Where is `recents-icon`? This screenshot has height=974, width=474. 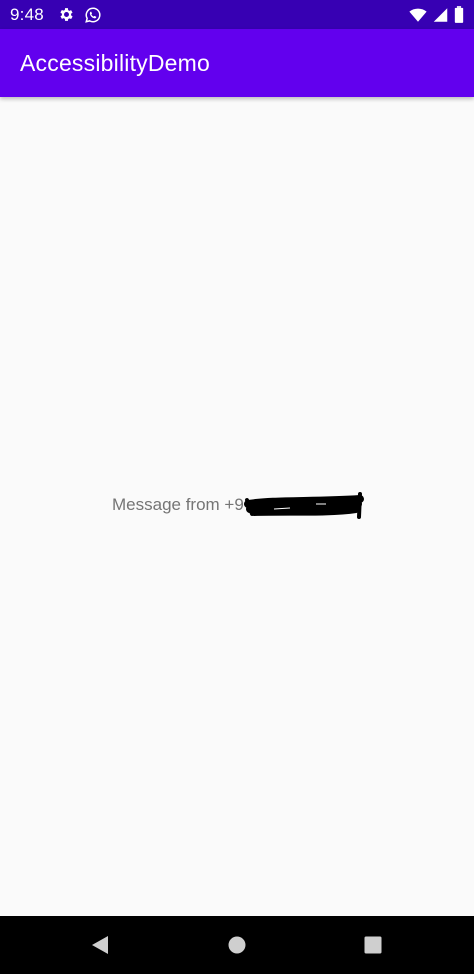
recents-icon is located at coordinates (373, 945).